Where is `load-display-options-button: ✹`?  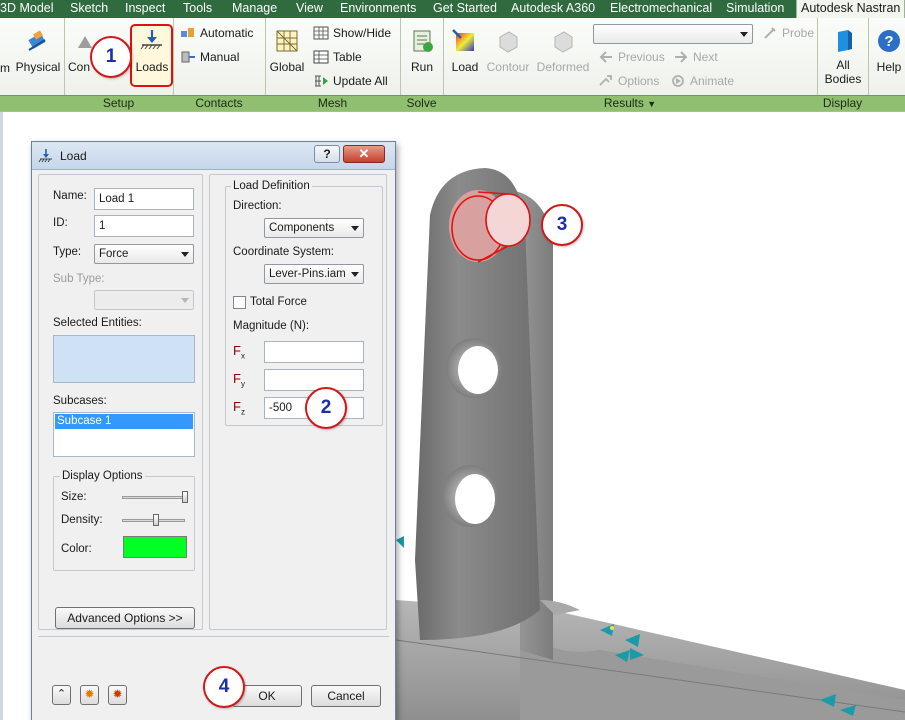 load-display-options-button: ✹ is located at coordinates (89, 695).